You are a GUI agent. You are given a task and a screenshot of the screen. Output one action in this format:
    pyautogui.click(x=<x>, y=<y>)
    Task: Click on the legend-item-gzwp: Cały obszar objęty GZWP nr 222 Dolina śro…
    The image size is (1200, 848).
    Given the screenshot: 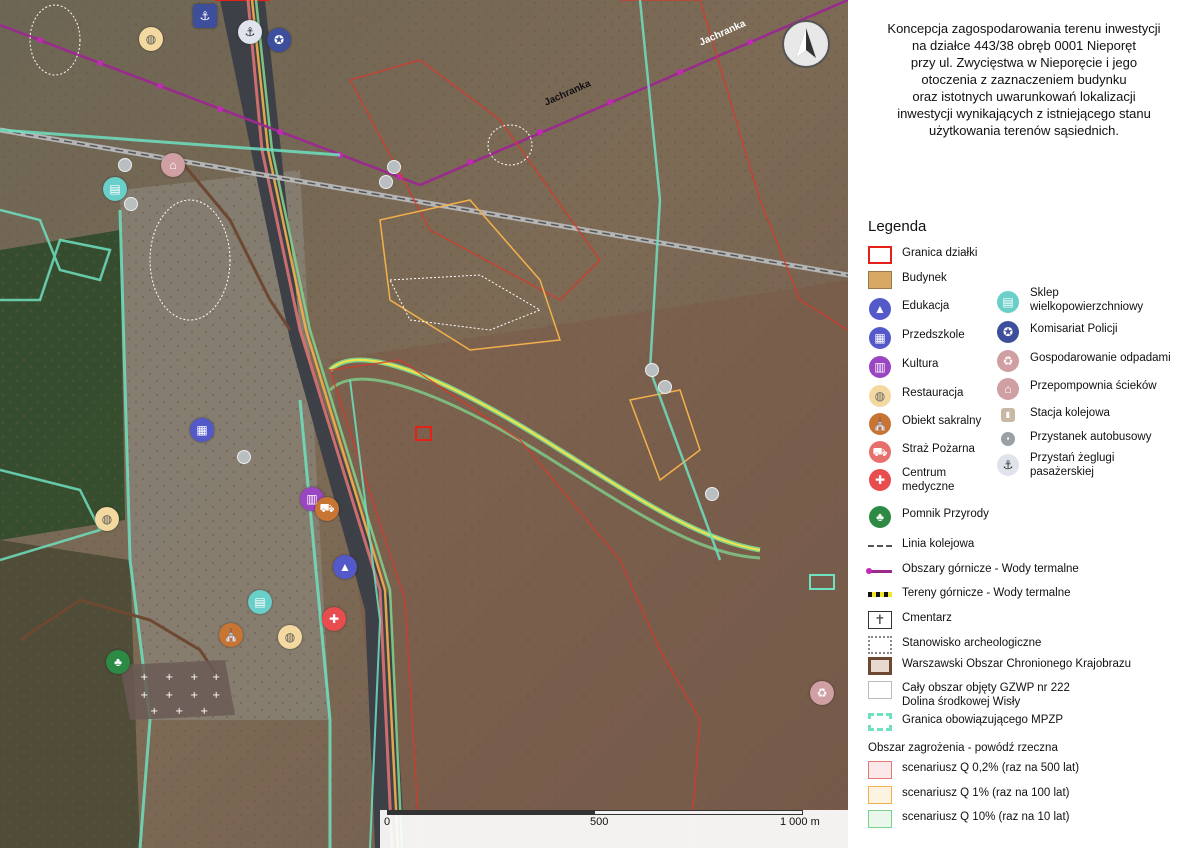 What is the action you would take?
    pyautogui.click(x=969, y=695)
    